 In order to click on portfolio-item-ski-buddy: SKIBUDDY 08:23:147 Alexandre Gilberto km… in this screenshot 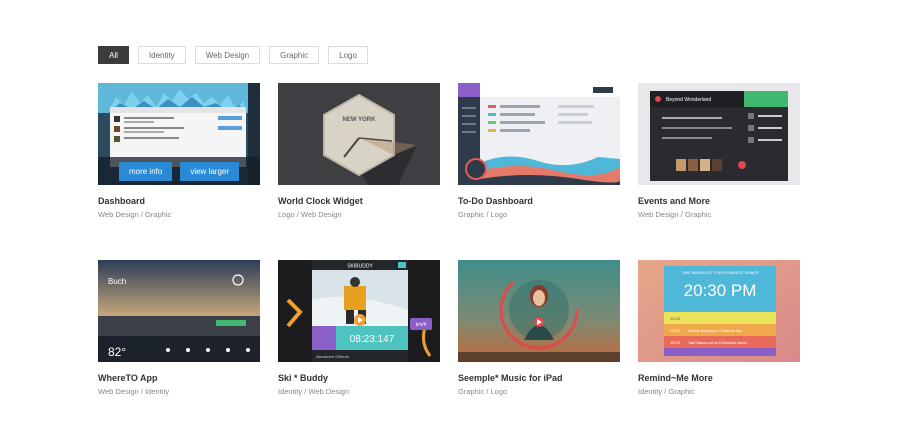, I will do `click(359, 328)`.